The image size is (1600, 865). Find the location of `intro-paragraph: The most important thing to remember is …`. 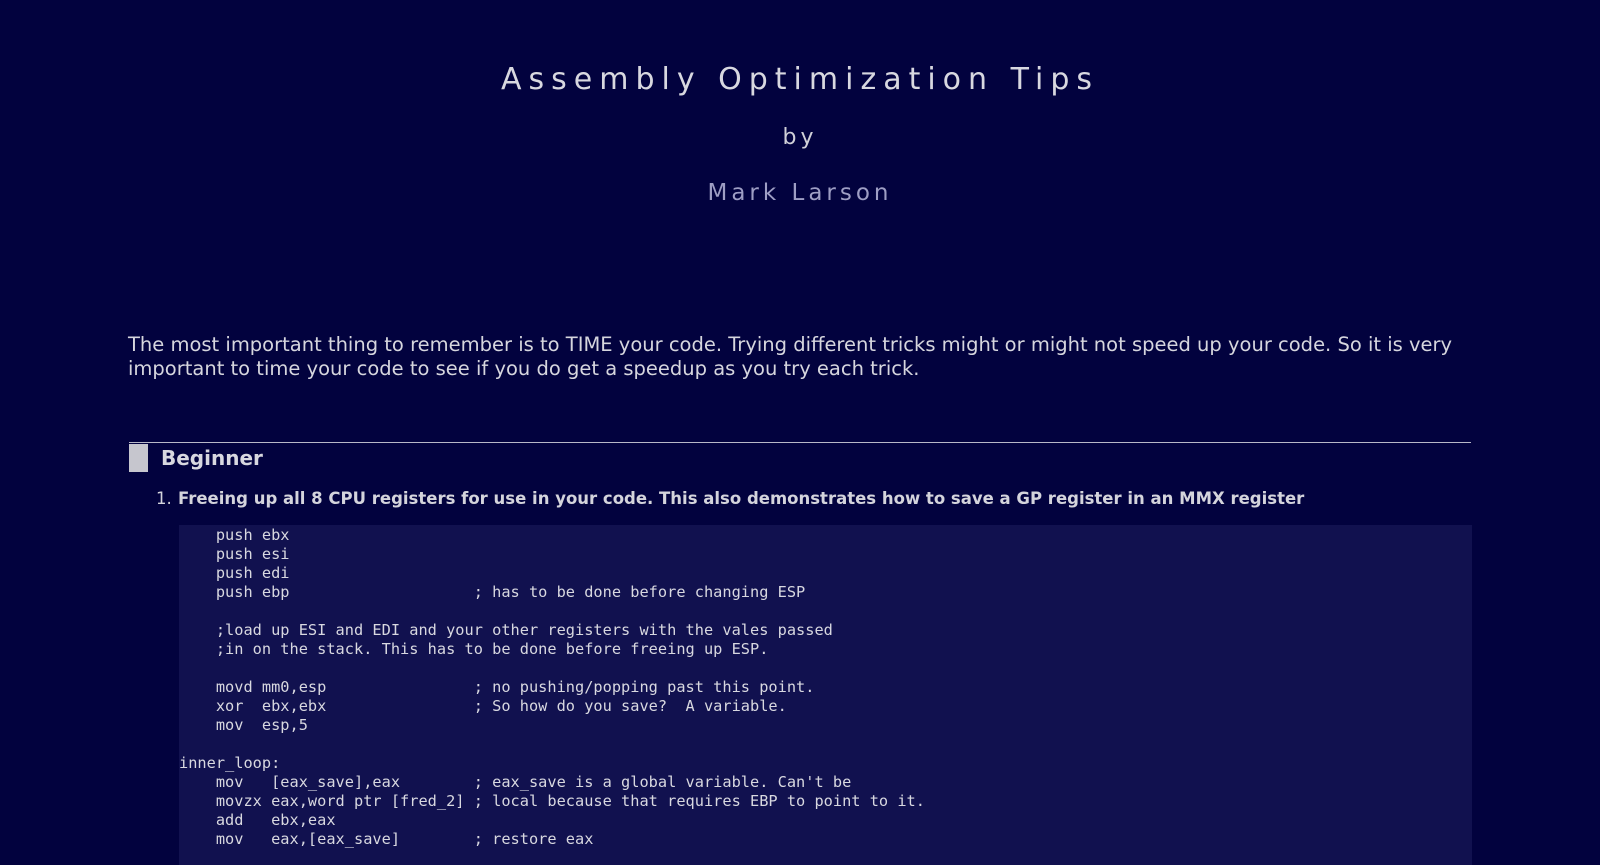

intro-paragraph: The most important thing to remember is … is located at coordinates (790, 356).